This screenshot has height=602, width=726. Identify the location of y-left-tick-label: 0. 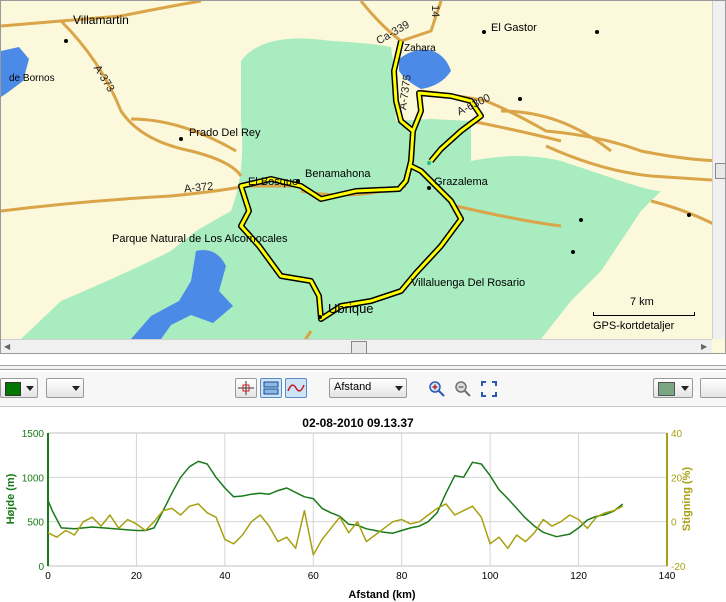
(41, 567).